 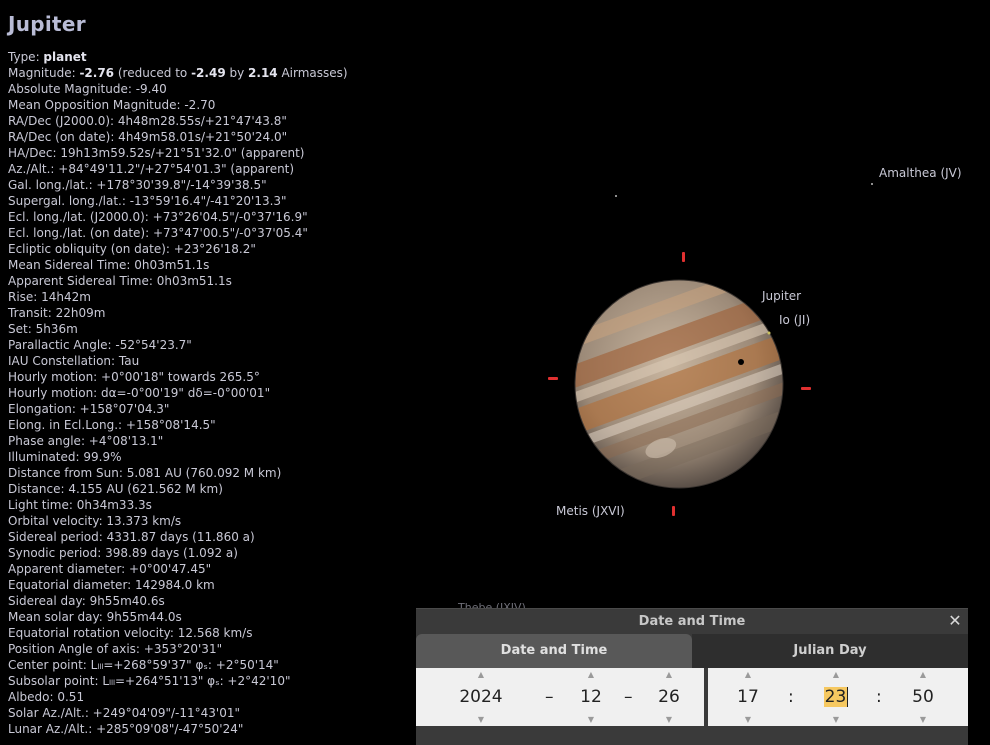 I want to click on info-line: Hourly motion: dα=-0°00'19" dδ=-0°00'01", so click(x=178, y=393).